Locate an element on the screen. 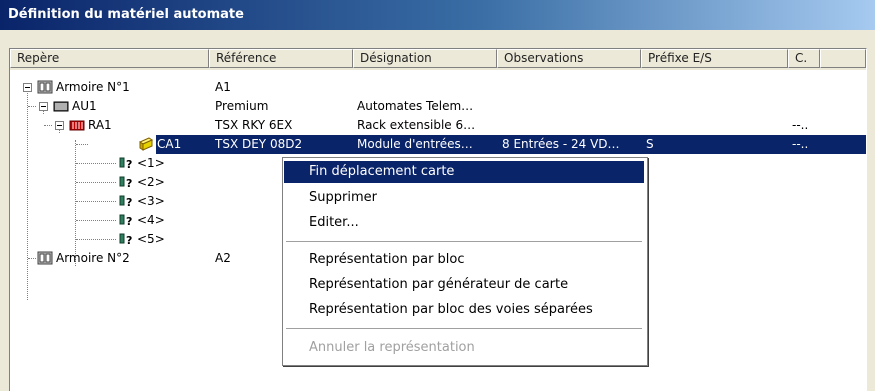 The image size is (875, 391). row-repere: <2> is located at coordinates (151, 182).